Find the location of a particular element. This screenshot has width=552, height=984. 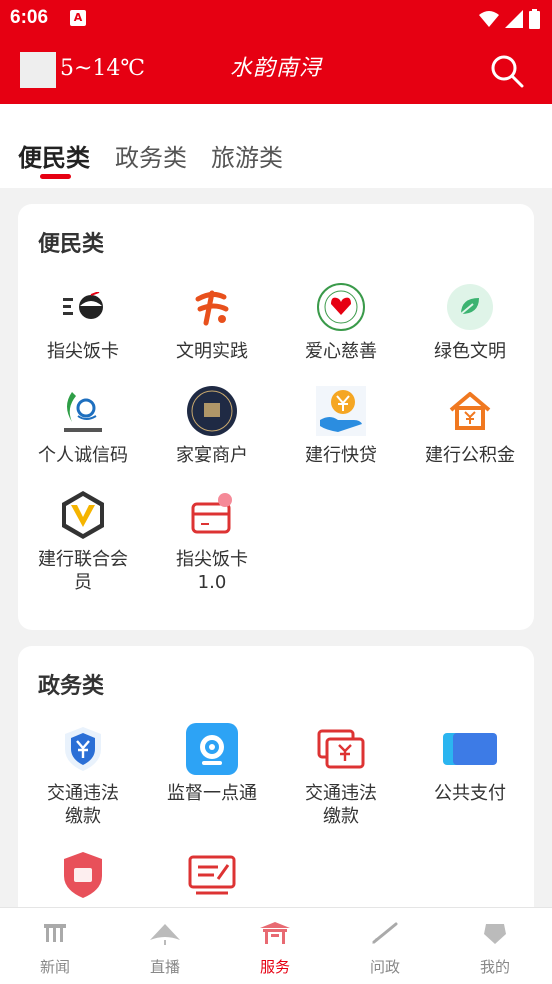

item-label: 监督一点通 is located at coordinates (212, 793).